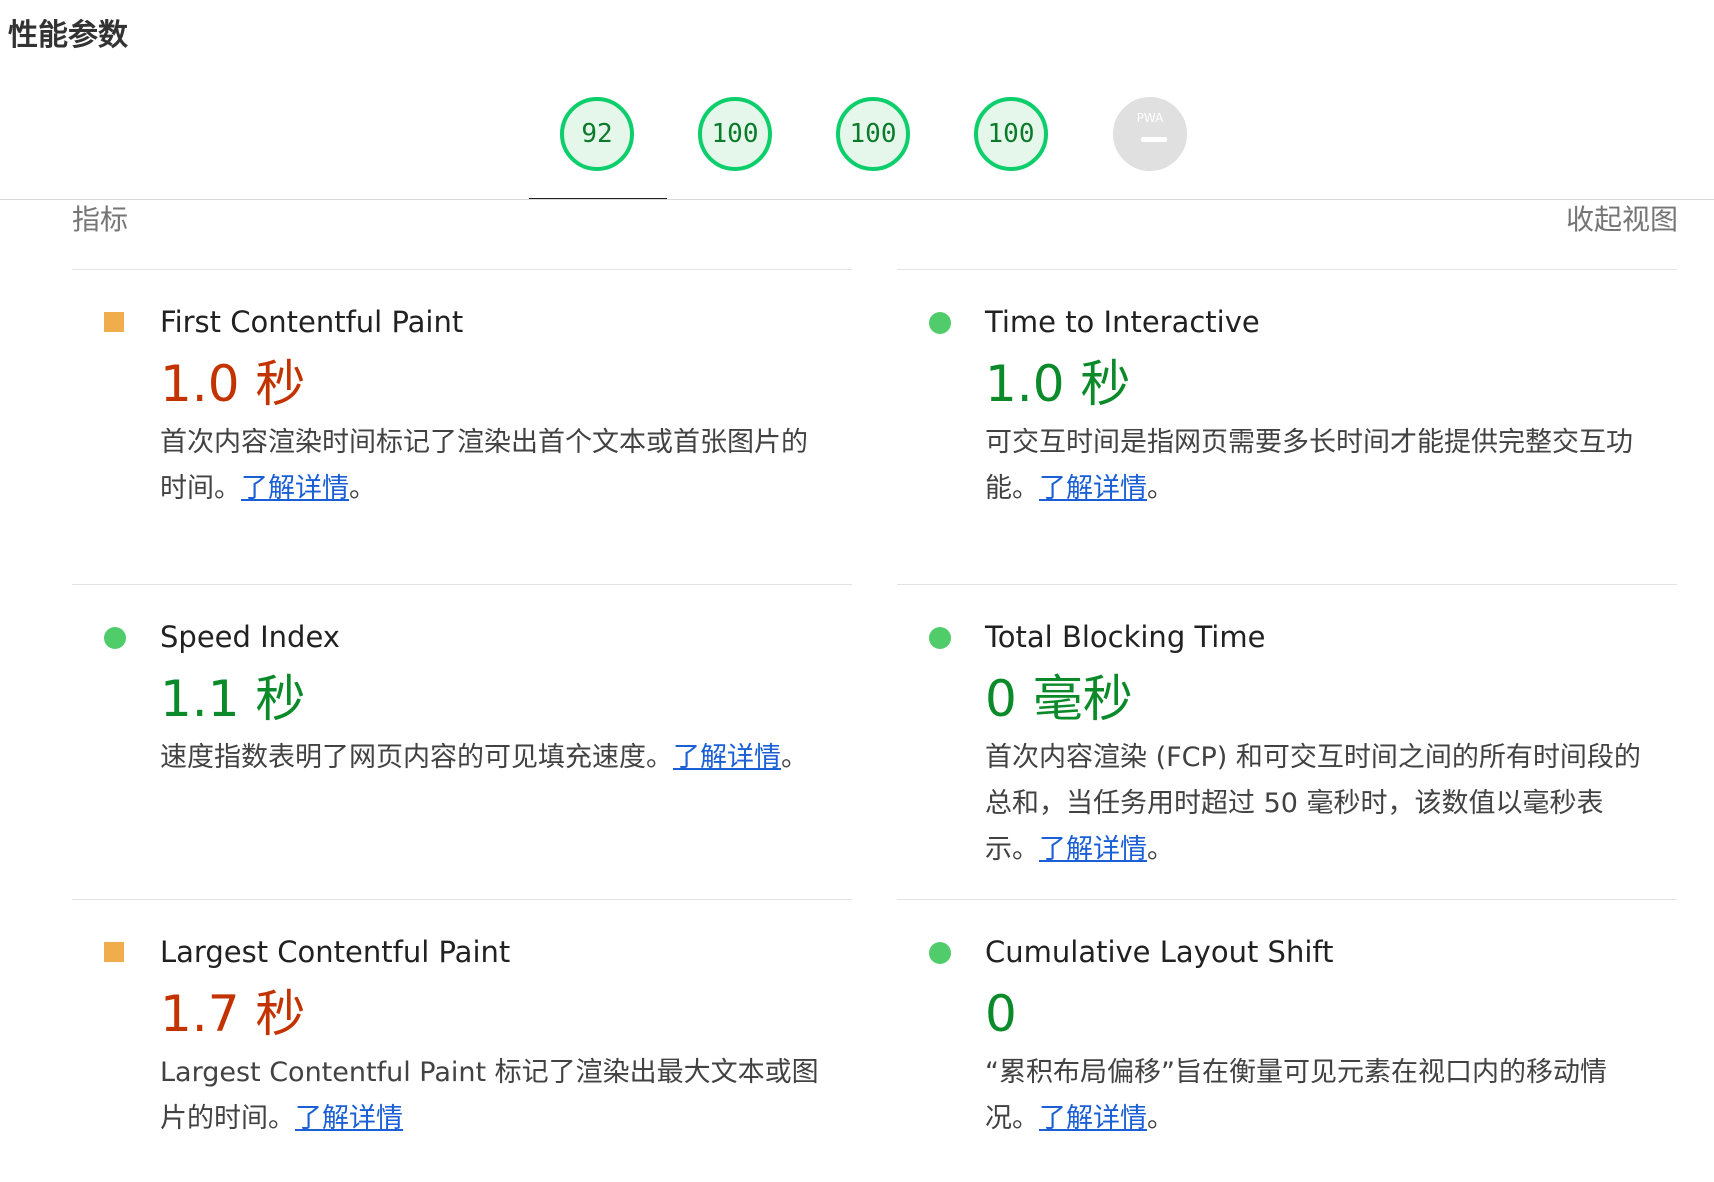 This screenshot has width=1714, height=1182. Describe the element at coordinates (233, 1014) in the screenshot. I see `metric-value: 1.7 秒` at that location.